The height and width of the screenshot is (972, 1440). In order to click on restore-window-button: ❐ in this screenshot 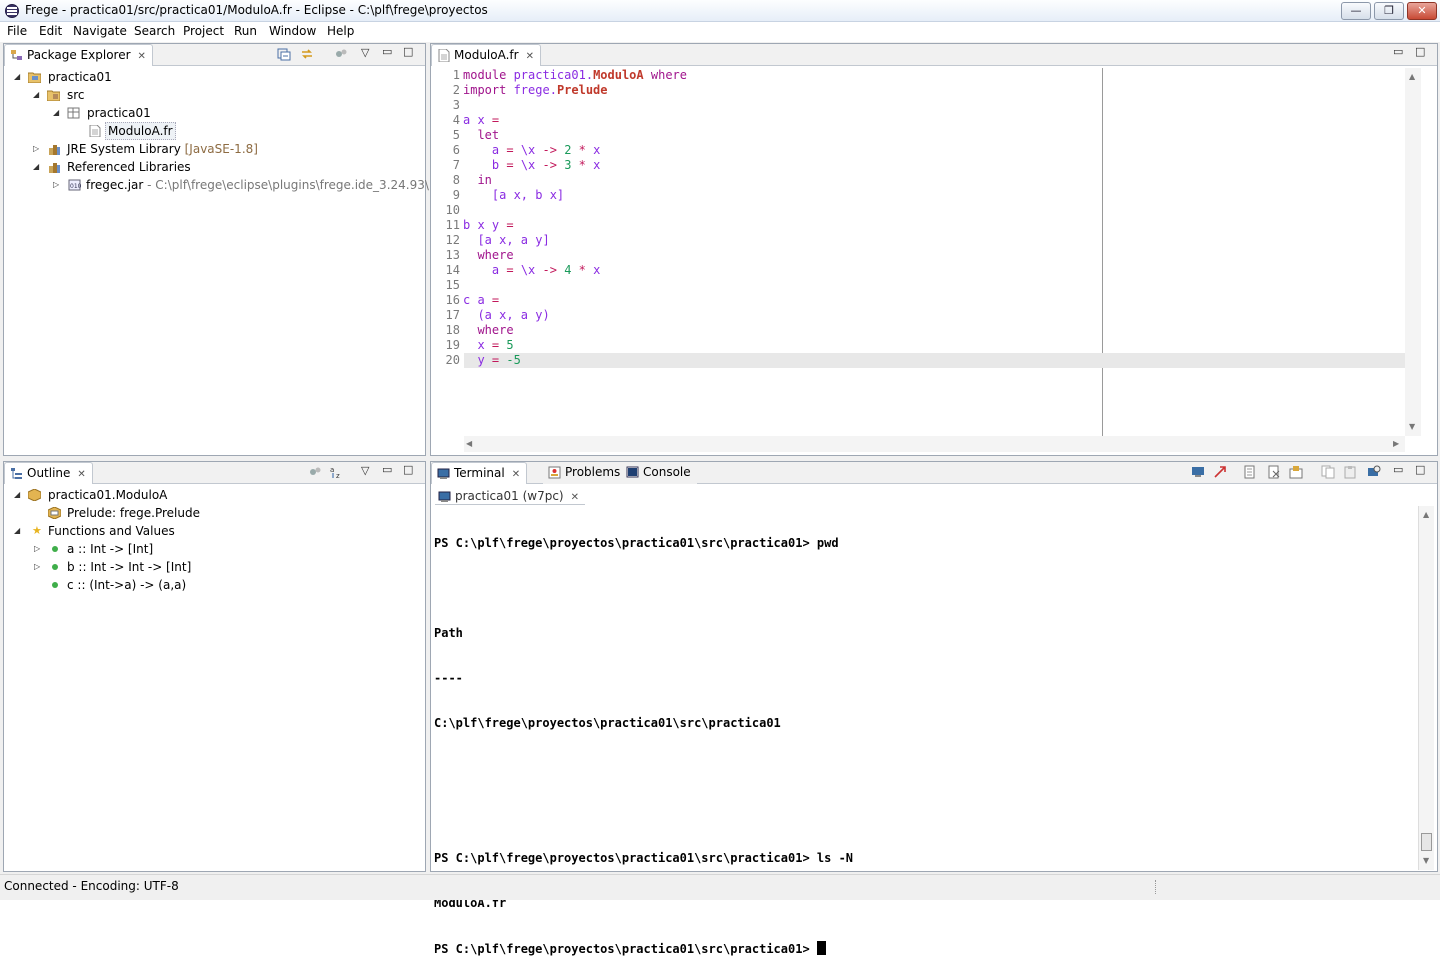, I will do `click(1389, 11)`.